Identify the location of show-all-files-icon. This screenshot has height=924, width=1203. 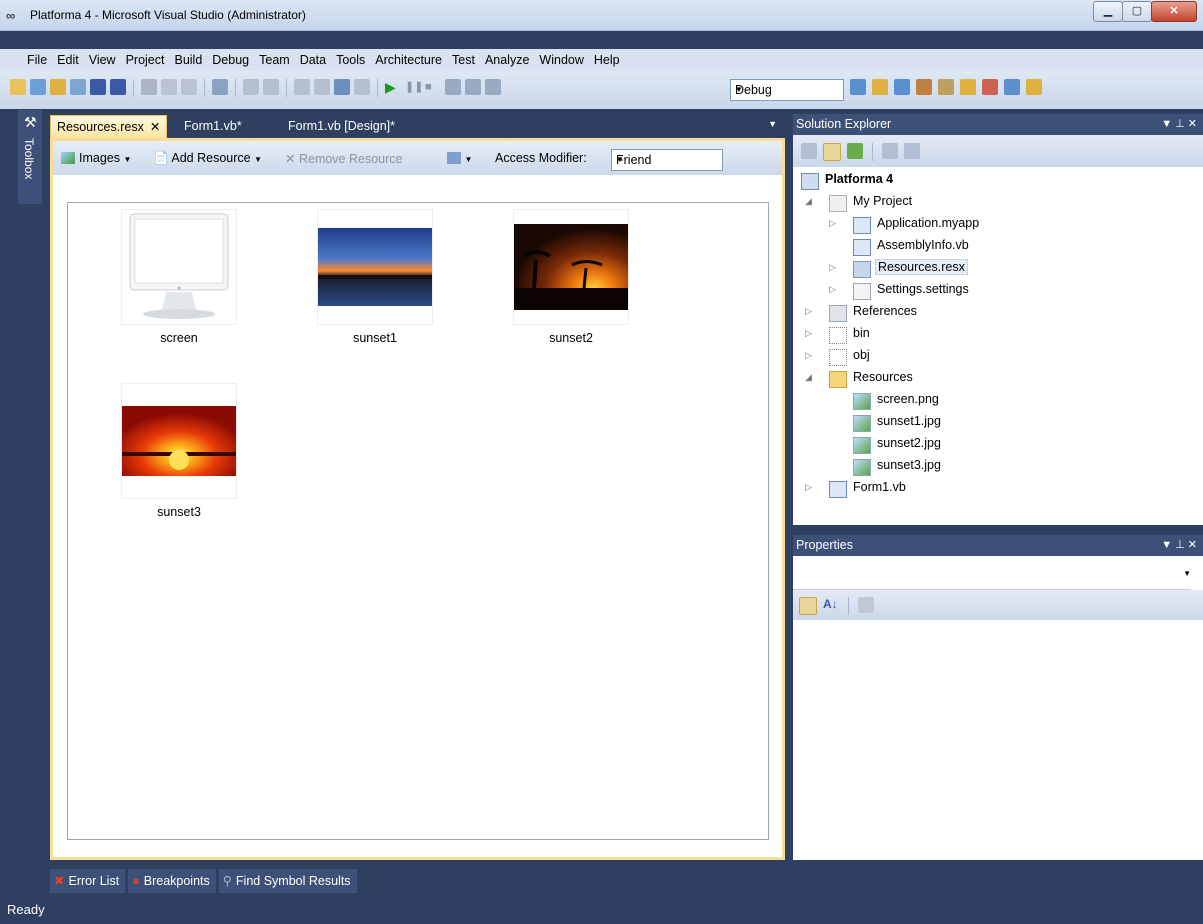
(832, 152).